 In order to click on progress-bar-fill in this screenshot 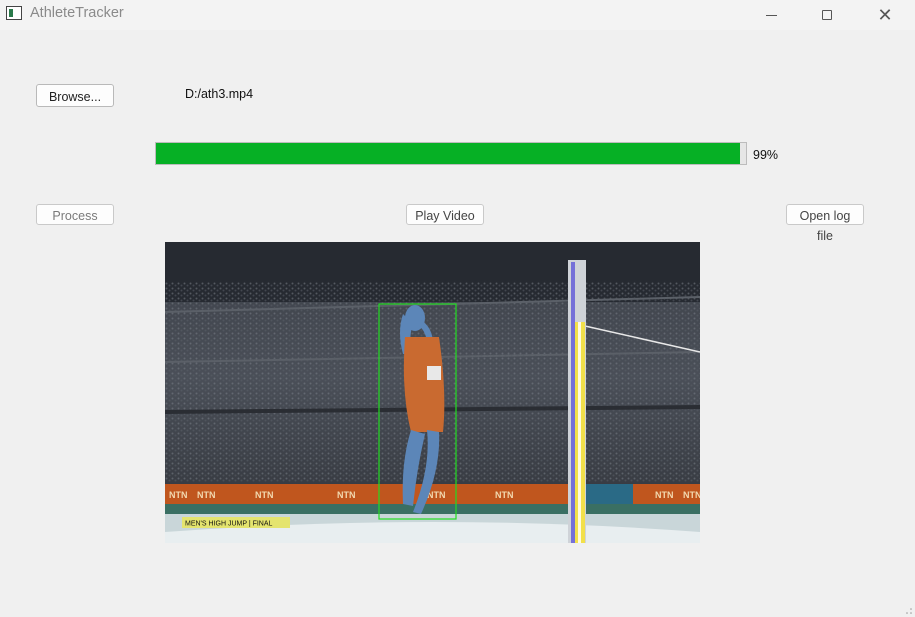, I will do `click(448, 153)`.